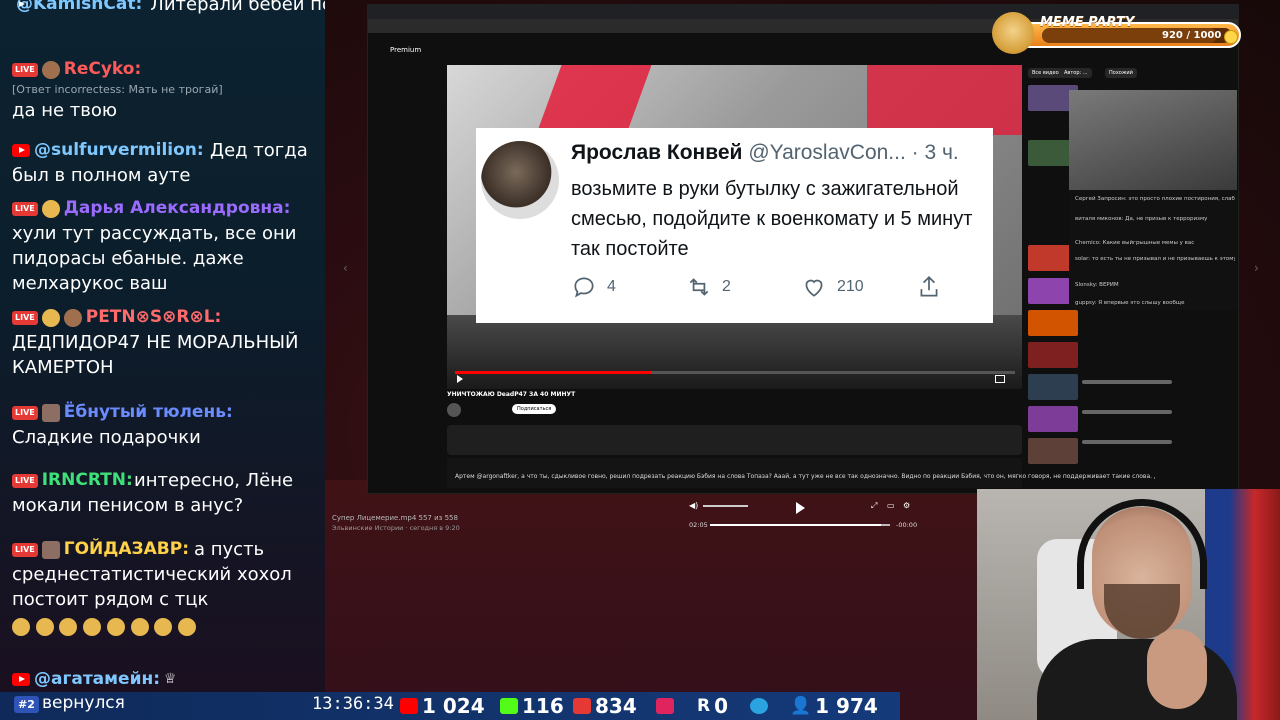 This screenshot has width=1280, height=720. I want to click on like-action: 210, so click(832, 287).